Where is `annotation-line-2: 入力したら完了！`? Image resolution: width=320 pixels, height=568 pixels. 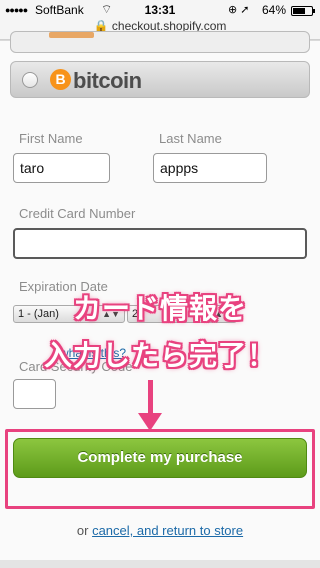 annotation-line-2: 入力したら完了！ is located at coordinates (159, 355).